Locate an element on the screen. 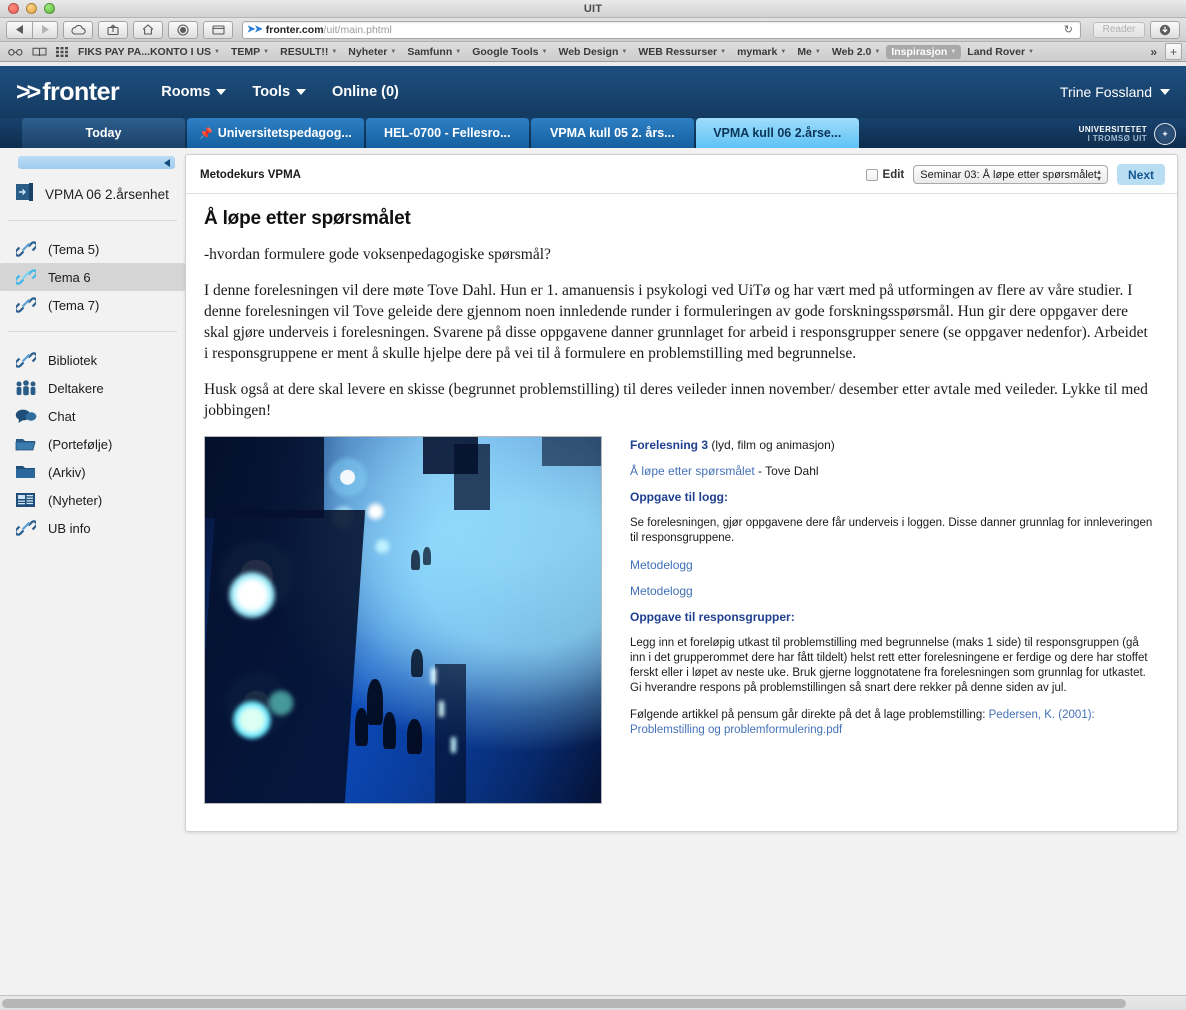 The image size is (1186, 1010). reading-list-icon is located at coordinates (183, 29).